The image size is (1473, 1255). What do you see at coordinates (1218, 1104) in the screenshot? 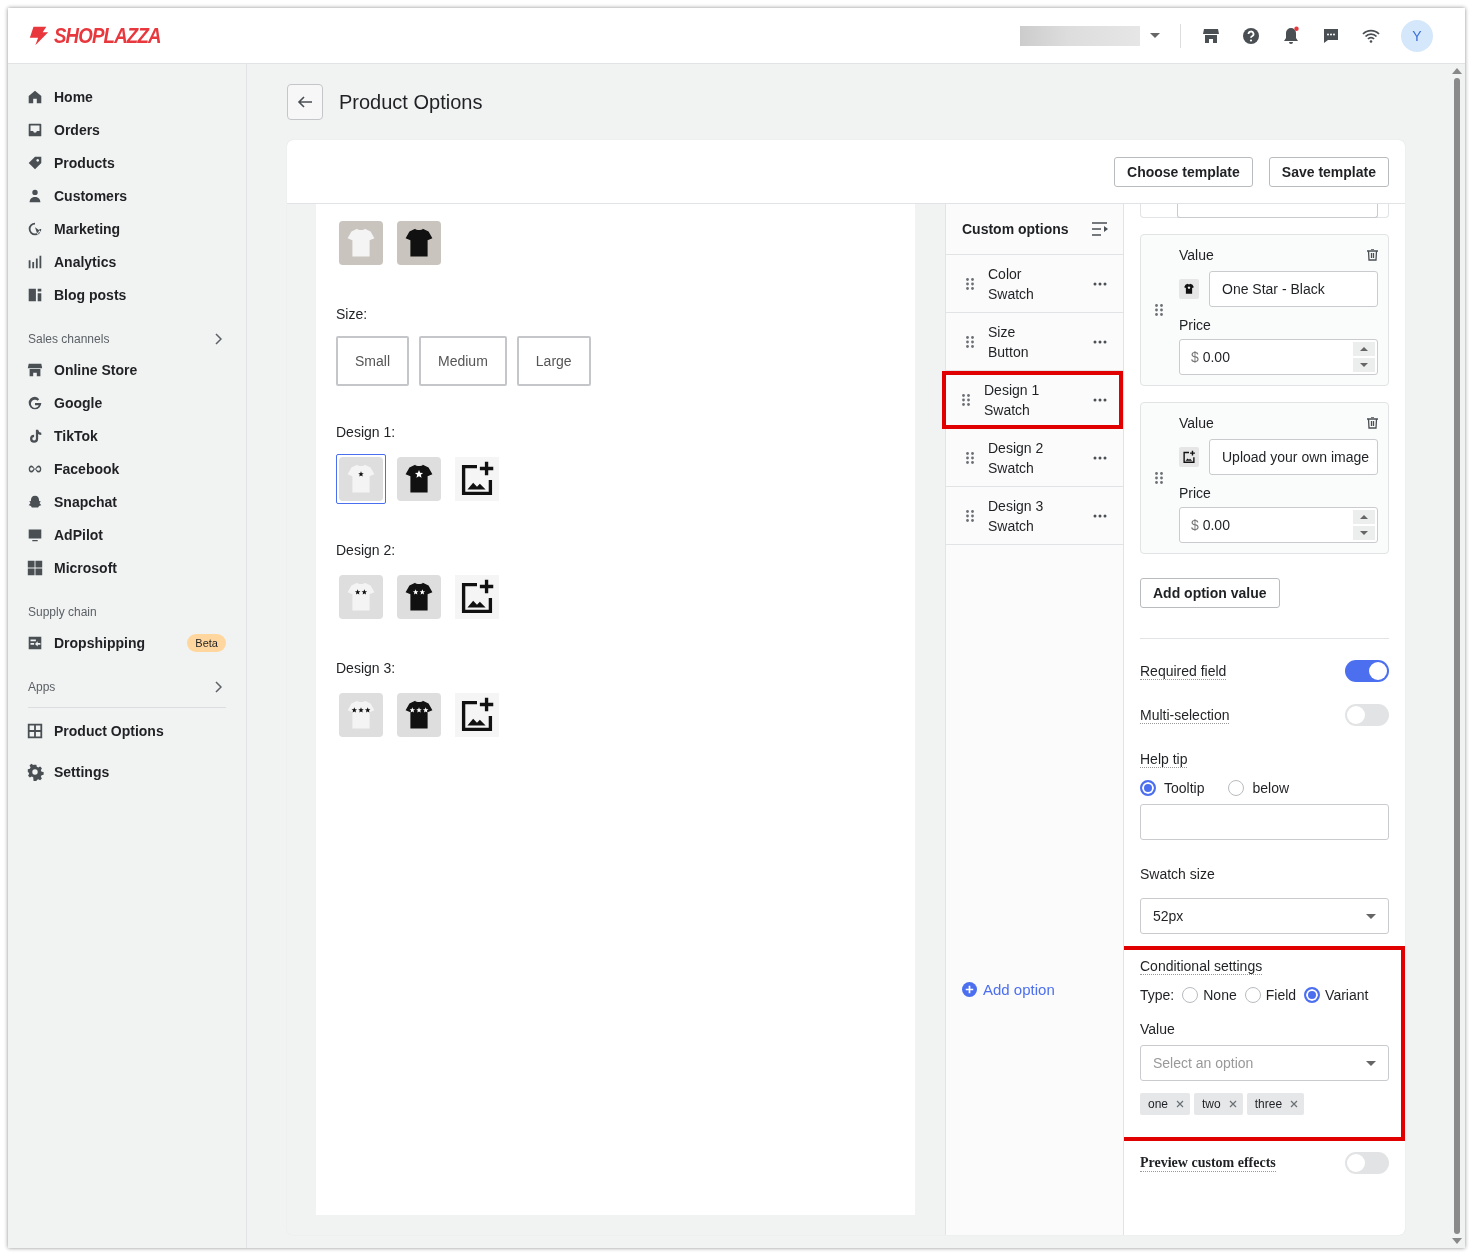
I see `value-tag: two` at bounding box center [1218, 1104].